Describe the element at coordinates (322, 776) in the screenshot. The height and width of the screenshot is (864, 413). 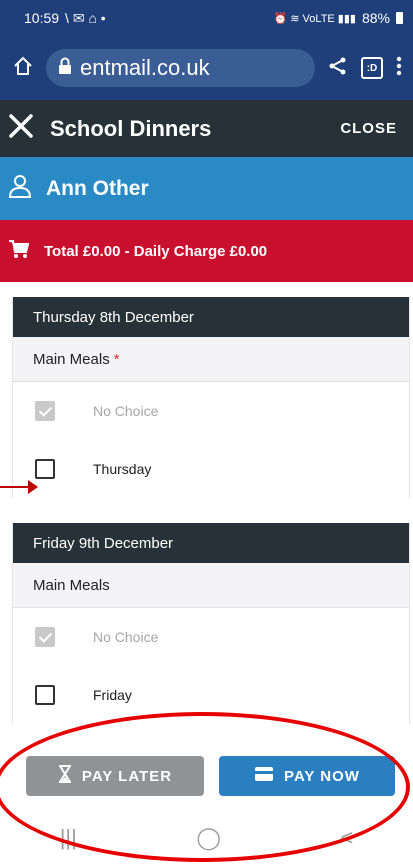
I see `pay-now-label: PAY NOW` at that location.